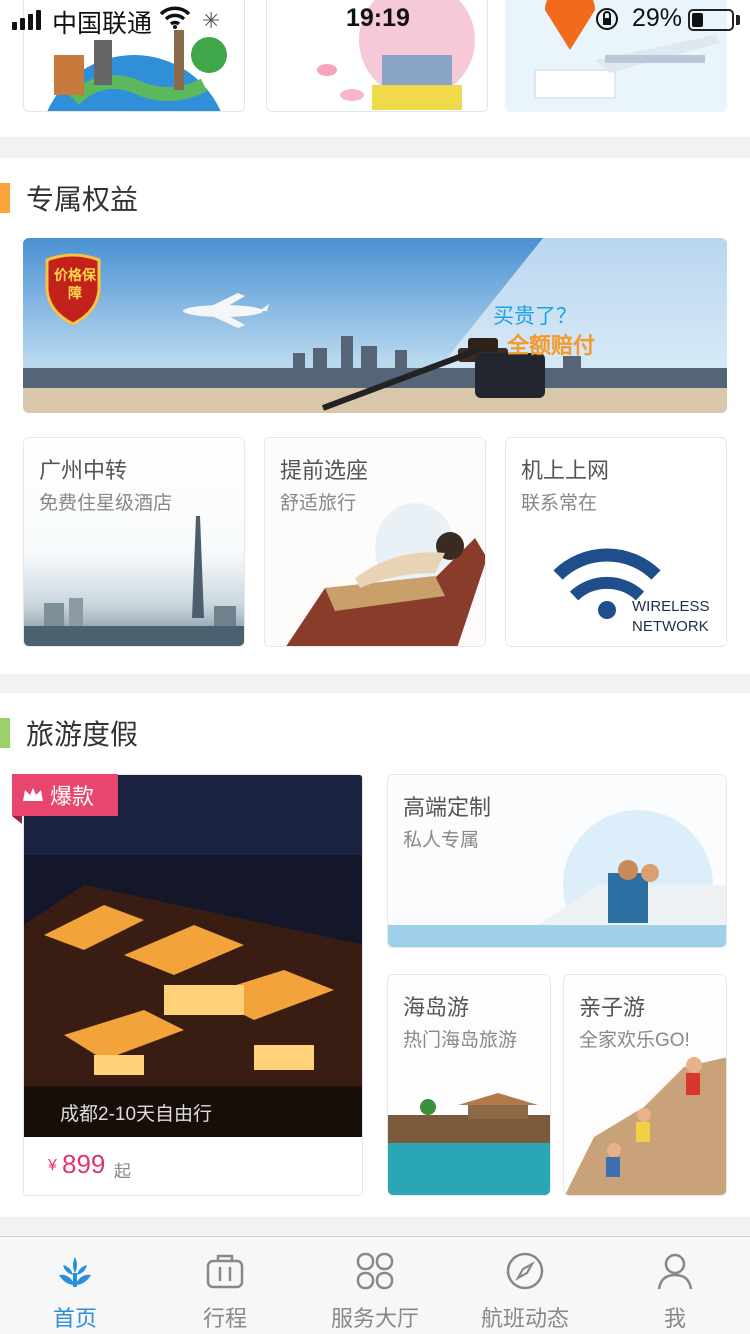 The image size is (750, 1334). I want to click on price-currency: ¥, so click(52, 1165).